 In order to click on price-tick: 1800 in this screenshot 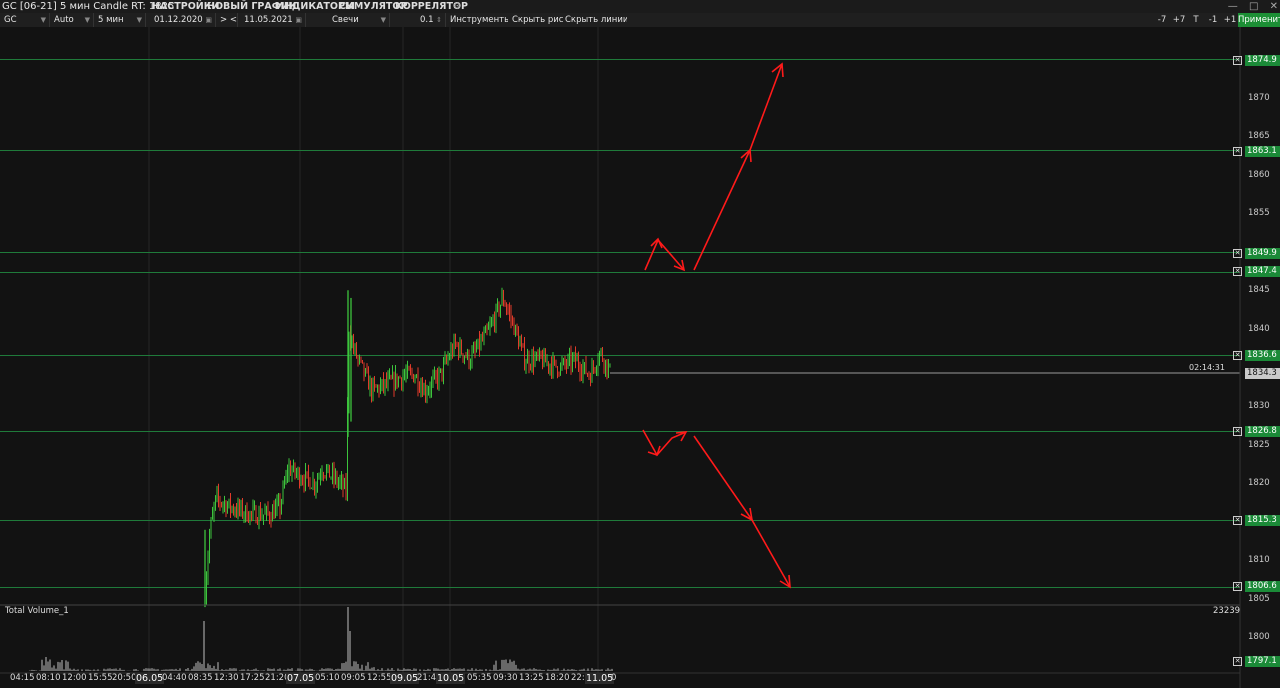, I will do `click(1259, 637)`.